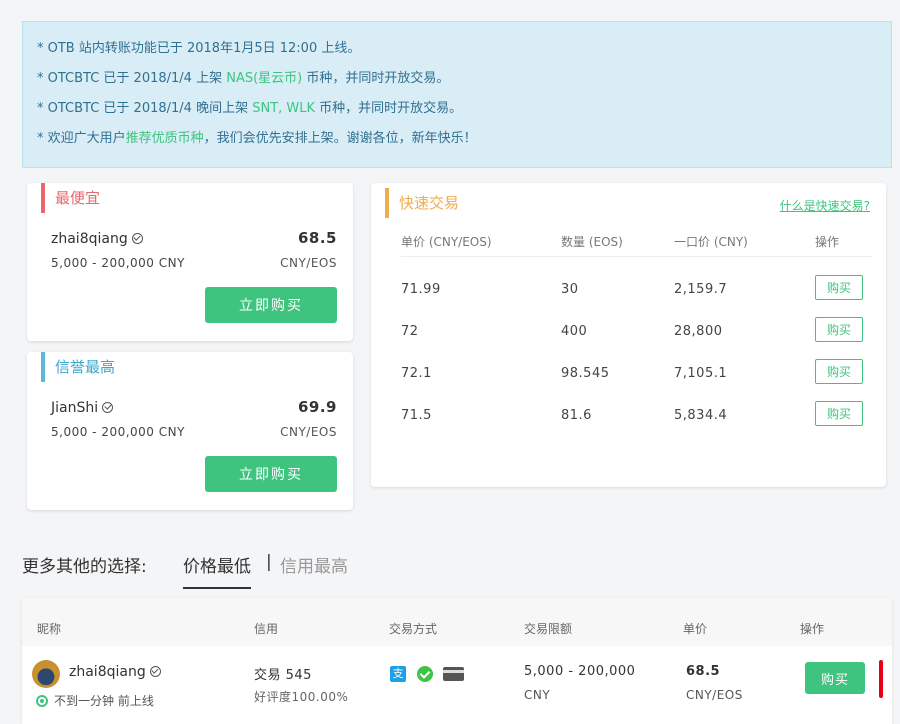  I want to click on header-nickname: 昵称, so click(49, 629).